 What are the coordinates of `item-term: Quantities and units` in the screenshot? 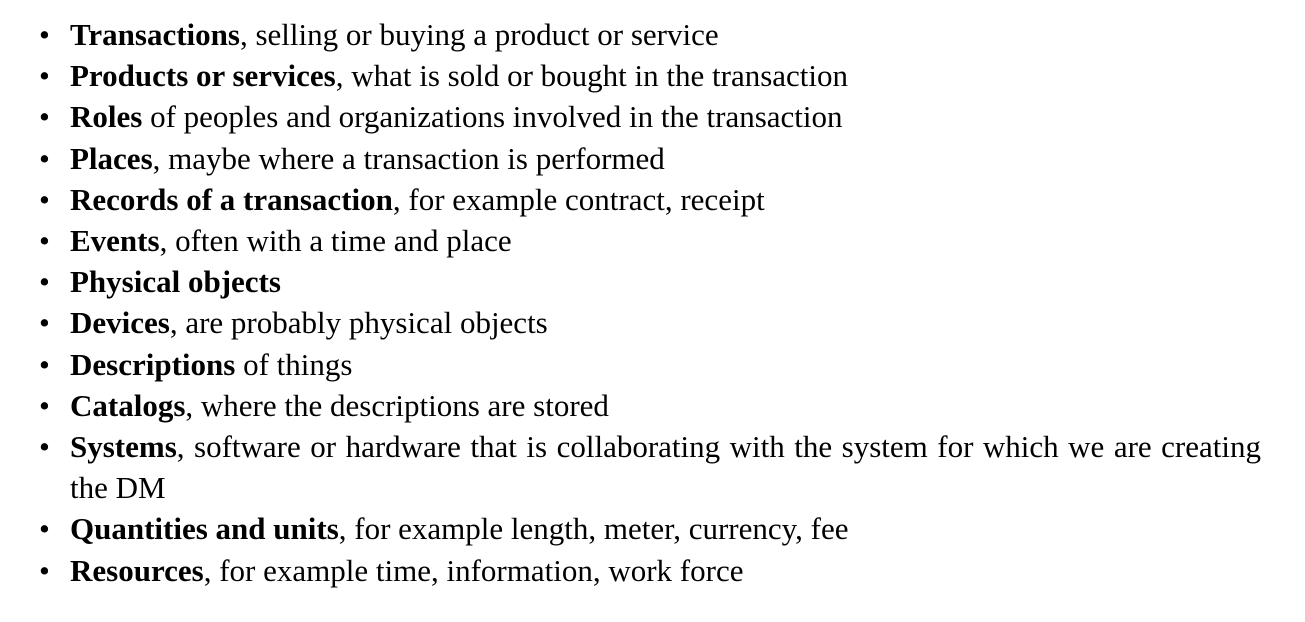 It's located at (204, 529).